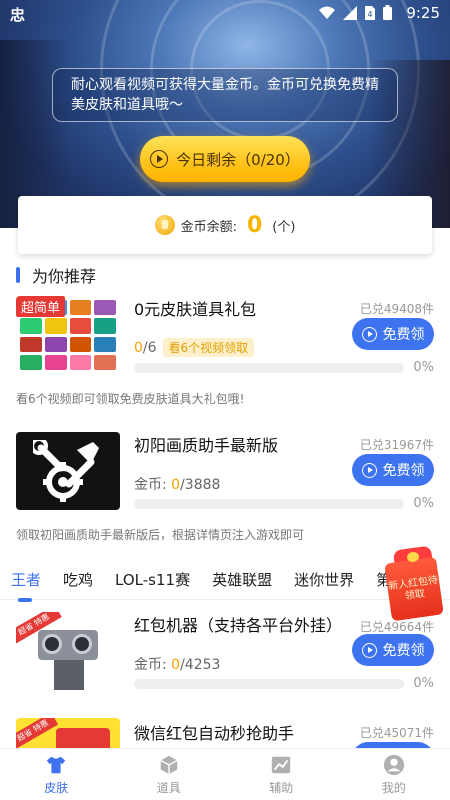  What do you see at coordinates (78, 579) in the screenshot?
I see `tab-chiji: 吃鸡` at bounding box center [78, 579].